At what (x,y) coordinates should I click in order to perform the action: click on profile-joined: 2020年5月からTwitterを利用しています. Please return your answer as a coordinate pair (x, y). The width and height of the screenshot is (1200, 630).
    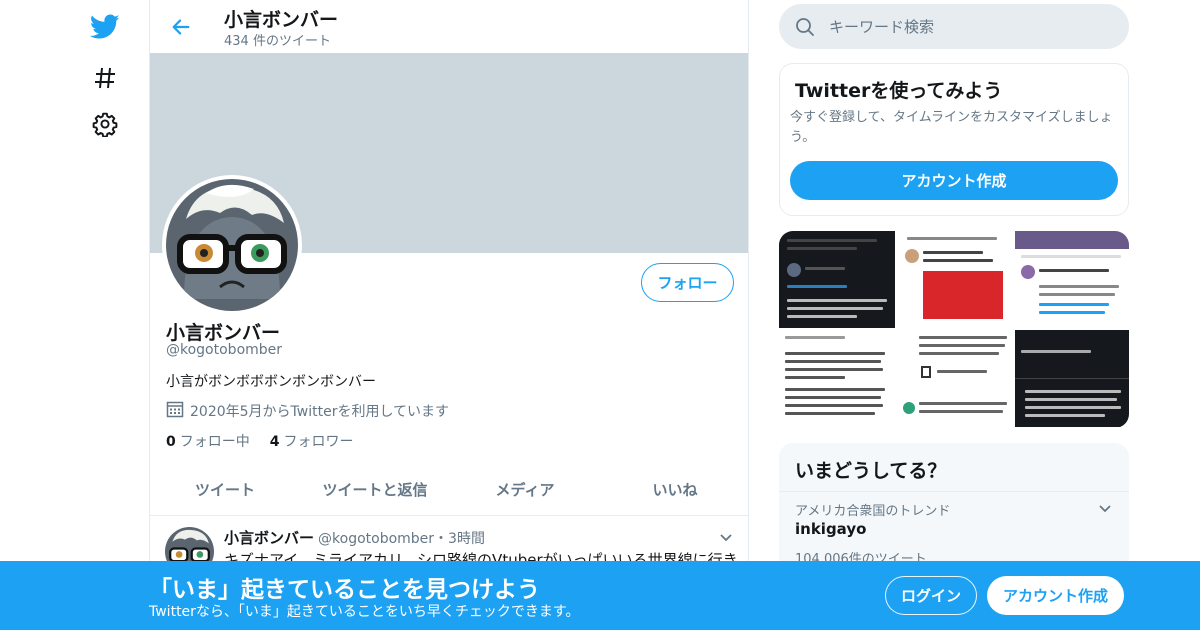
    Looking at the image, I should click on (307, 411).